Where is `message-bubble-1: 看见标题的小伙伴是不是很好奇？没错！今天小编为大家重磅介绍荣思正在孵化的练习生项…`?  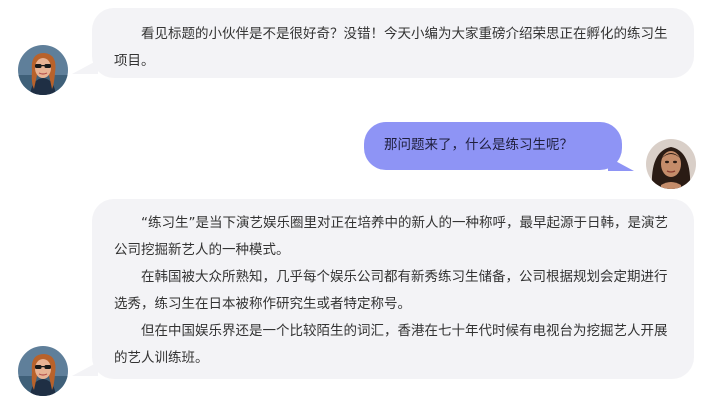 message-bubble-1: 看见标题的小伙伴是不是很好奇？没错！今天小编为大家重磅介绍荣思正在孵化的练习生项… is located at coordinates (393, 43).